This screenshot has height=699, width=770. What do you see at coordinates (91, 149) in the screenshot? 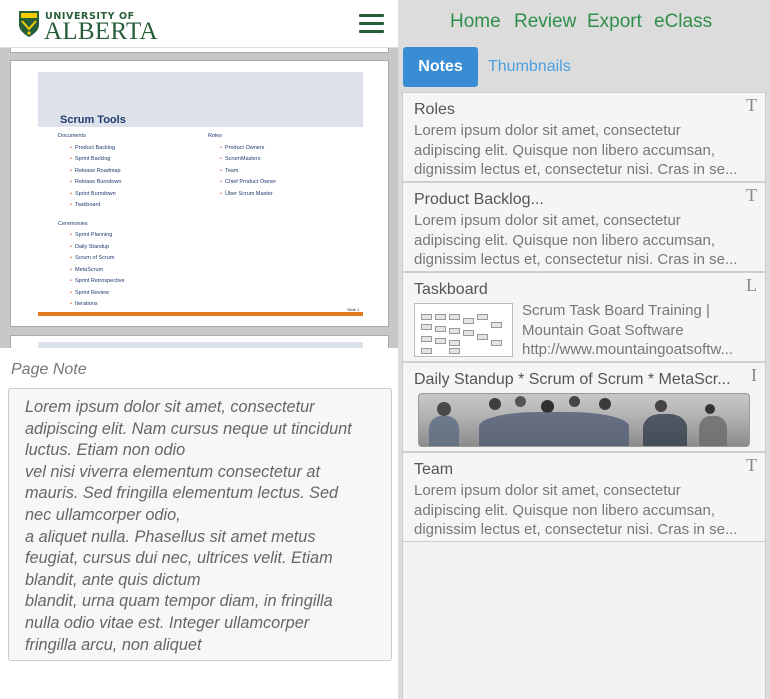
I see `slide-bullet: Product Backlog` at bounding box center [91, 149].